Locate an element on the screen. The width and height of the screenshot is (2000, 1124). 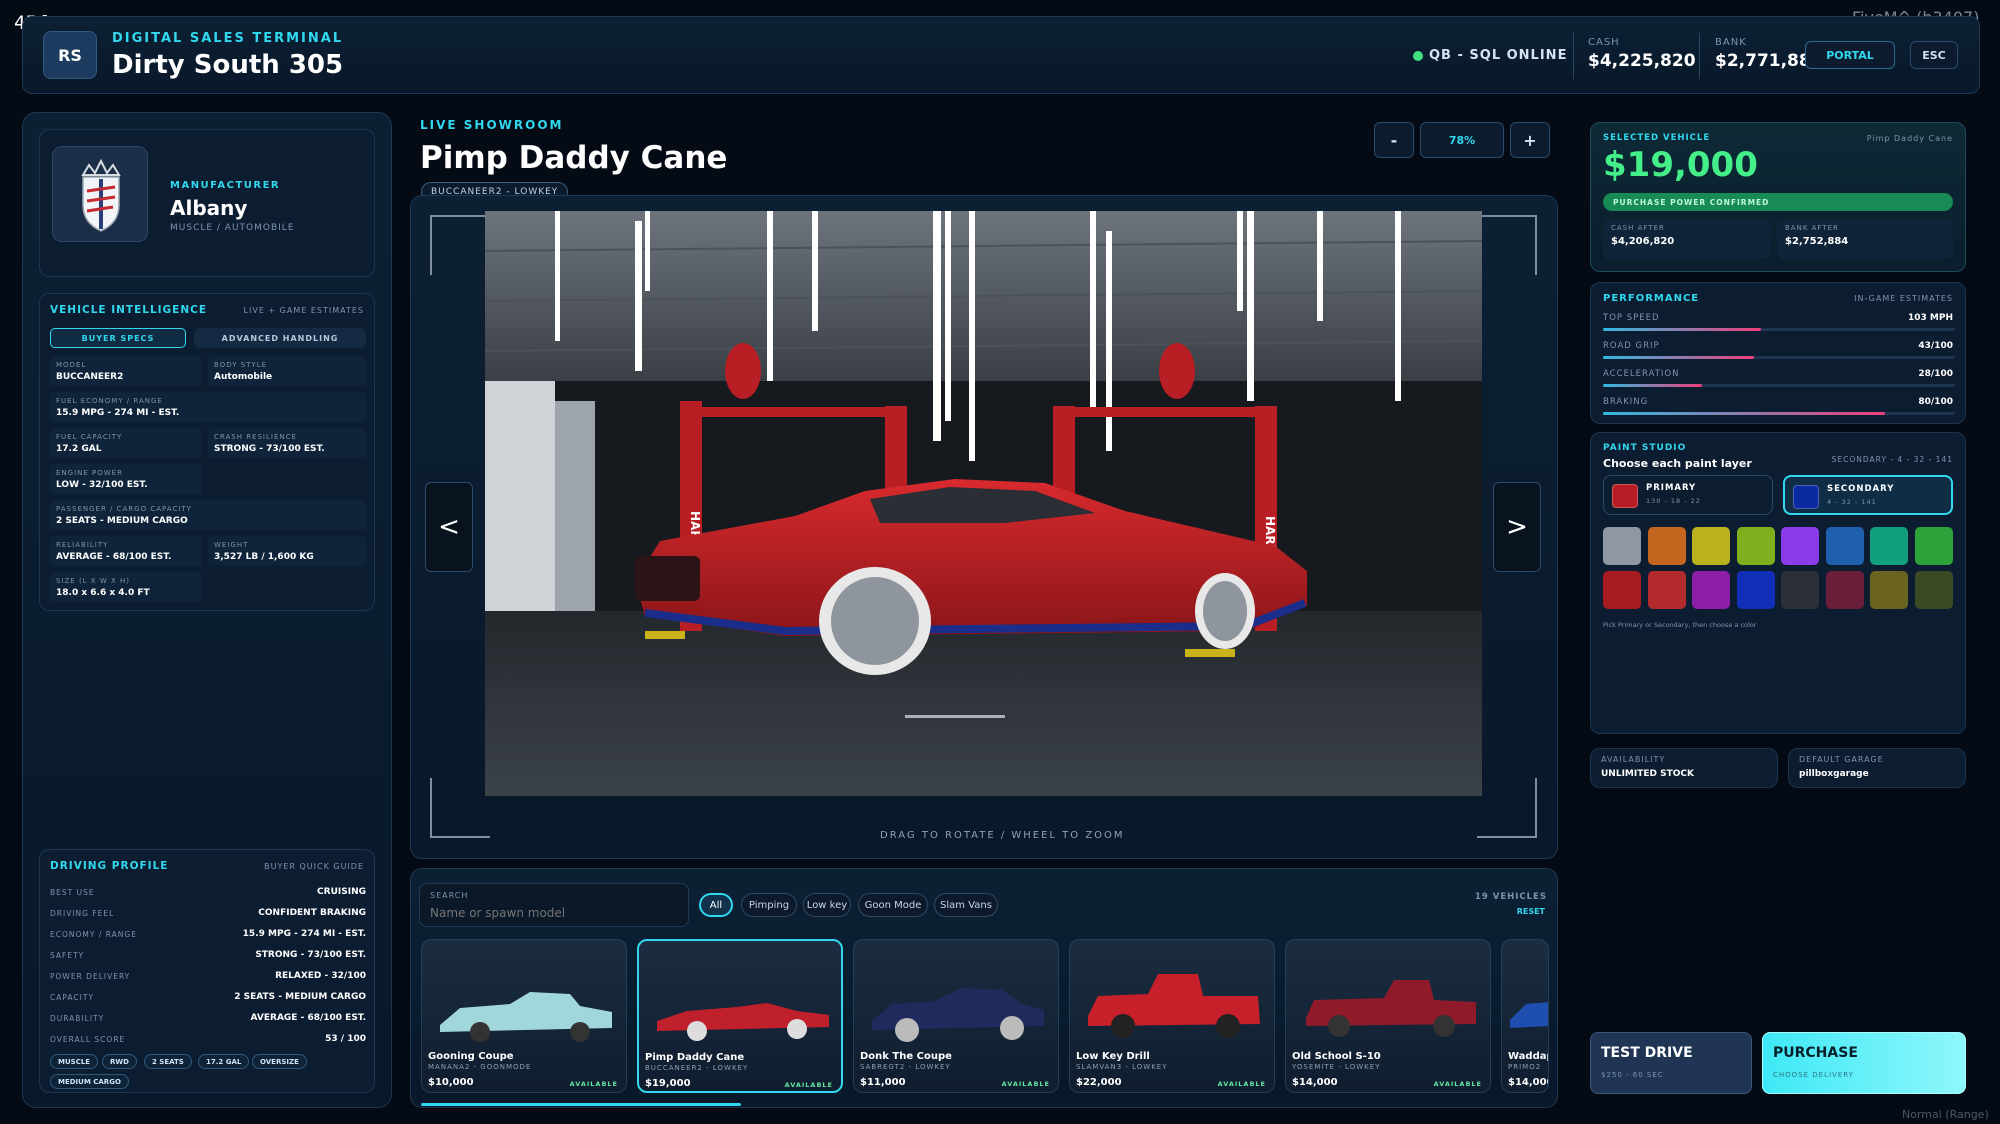
manufacturer-card: MANUFACTURER Albany MUSCLE / AUTOMOBILE is located at coordinates (207, 203).